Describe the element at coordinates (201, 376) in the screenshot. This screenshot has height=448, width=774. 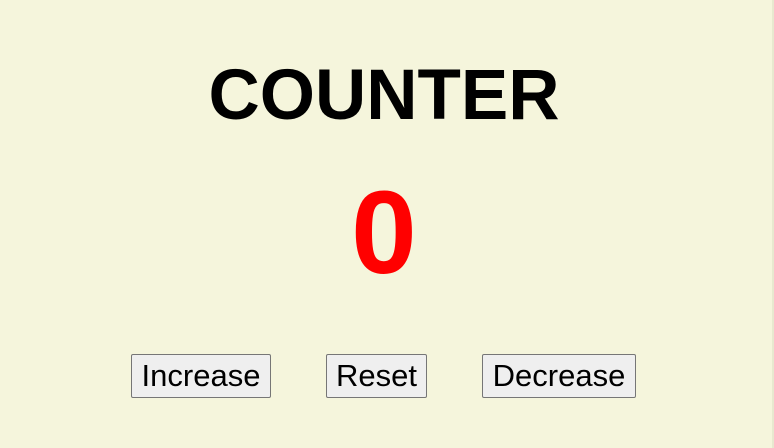
I see `increase-button: Increase` at that location.